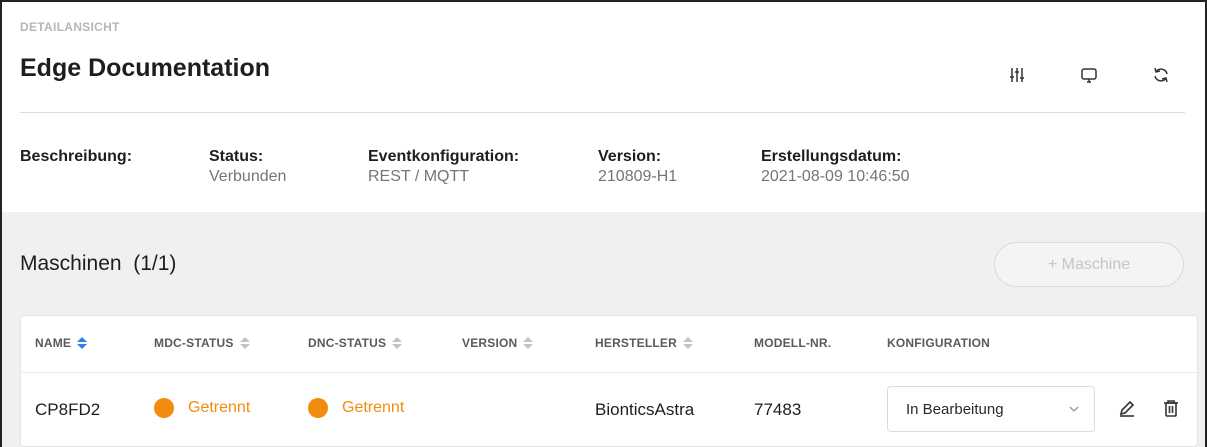  I want to click on monitor-icon, so click(1089, 75).